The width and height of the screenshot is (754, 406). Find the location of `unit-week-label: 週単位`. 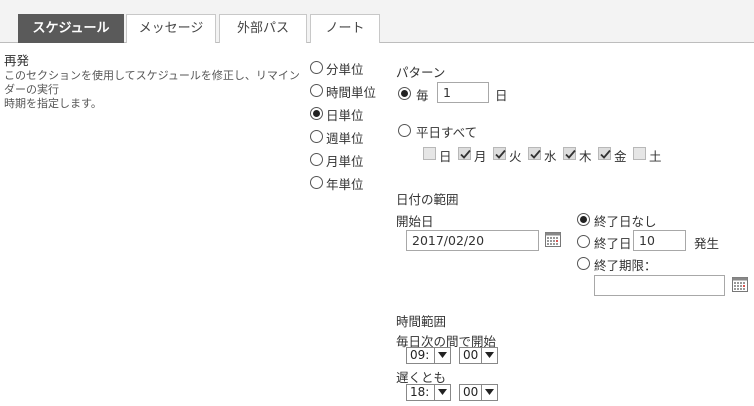

unit-week-label: 週単位 is located at coordinates (345, 138).